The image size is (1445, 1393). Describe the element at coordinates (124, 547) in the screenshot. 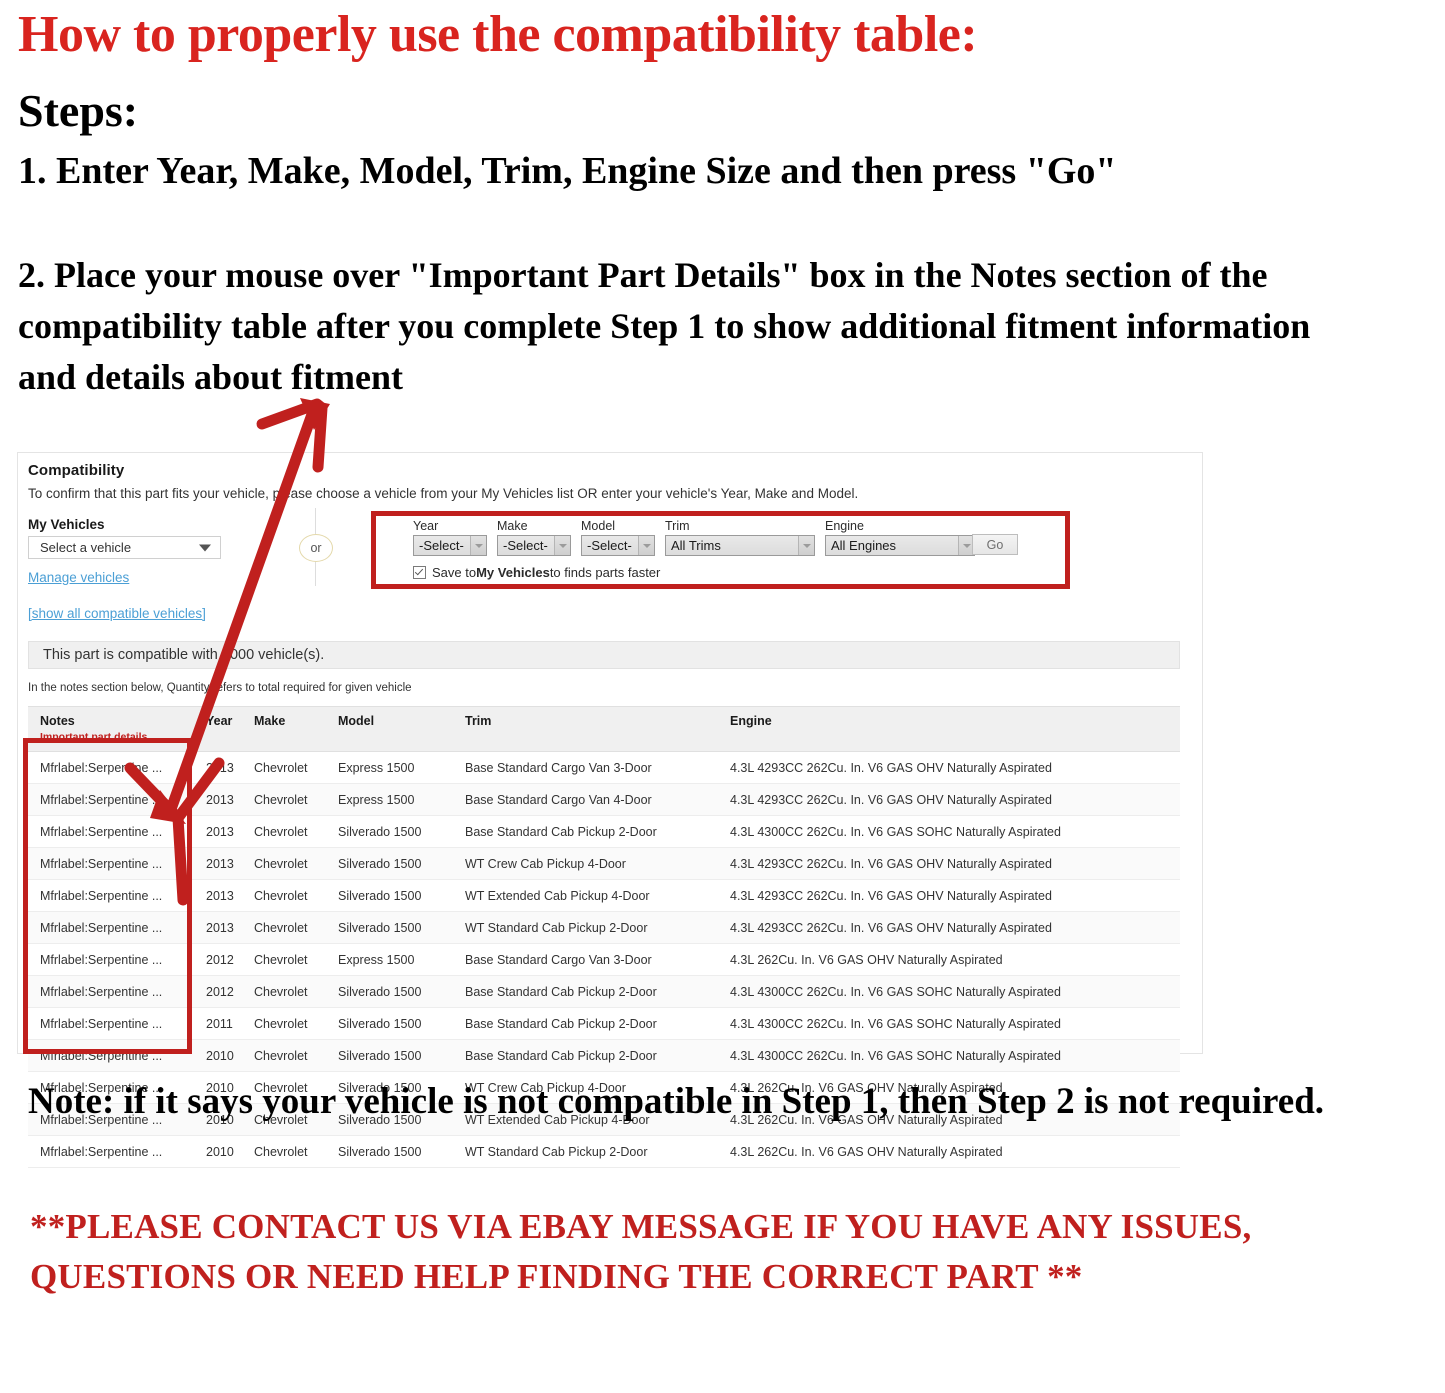

I see `my-vehicles-select: Select a vehicle` at that location.